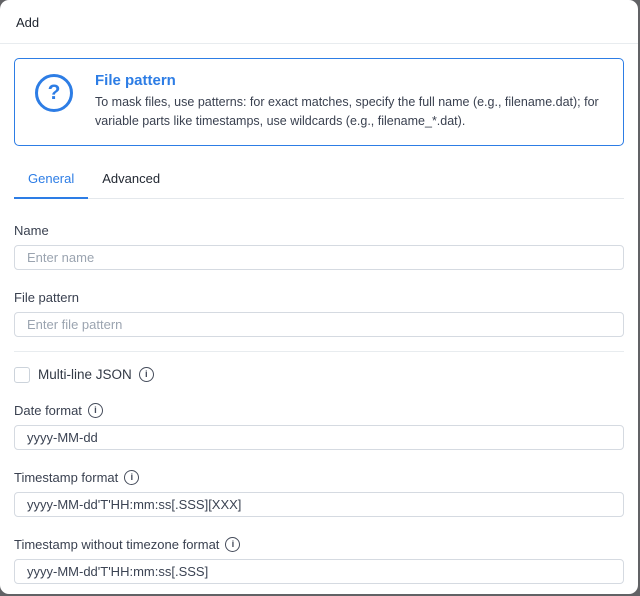 This screenshot has width=640, height=596. What do you see at coordinates (319, 182) in the screenshot?
I see `tab-bar: General Advanced` at bounding box center [319, 182].